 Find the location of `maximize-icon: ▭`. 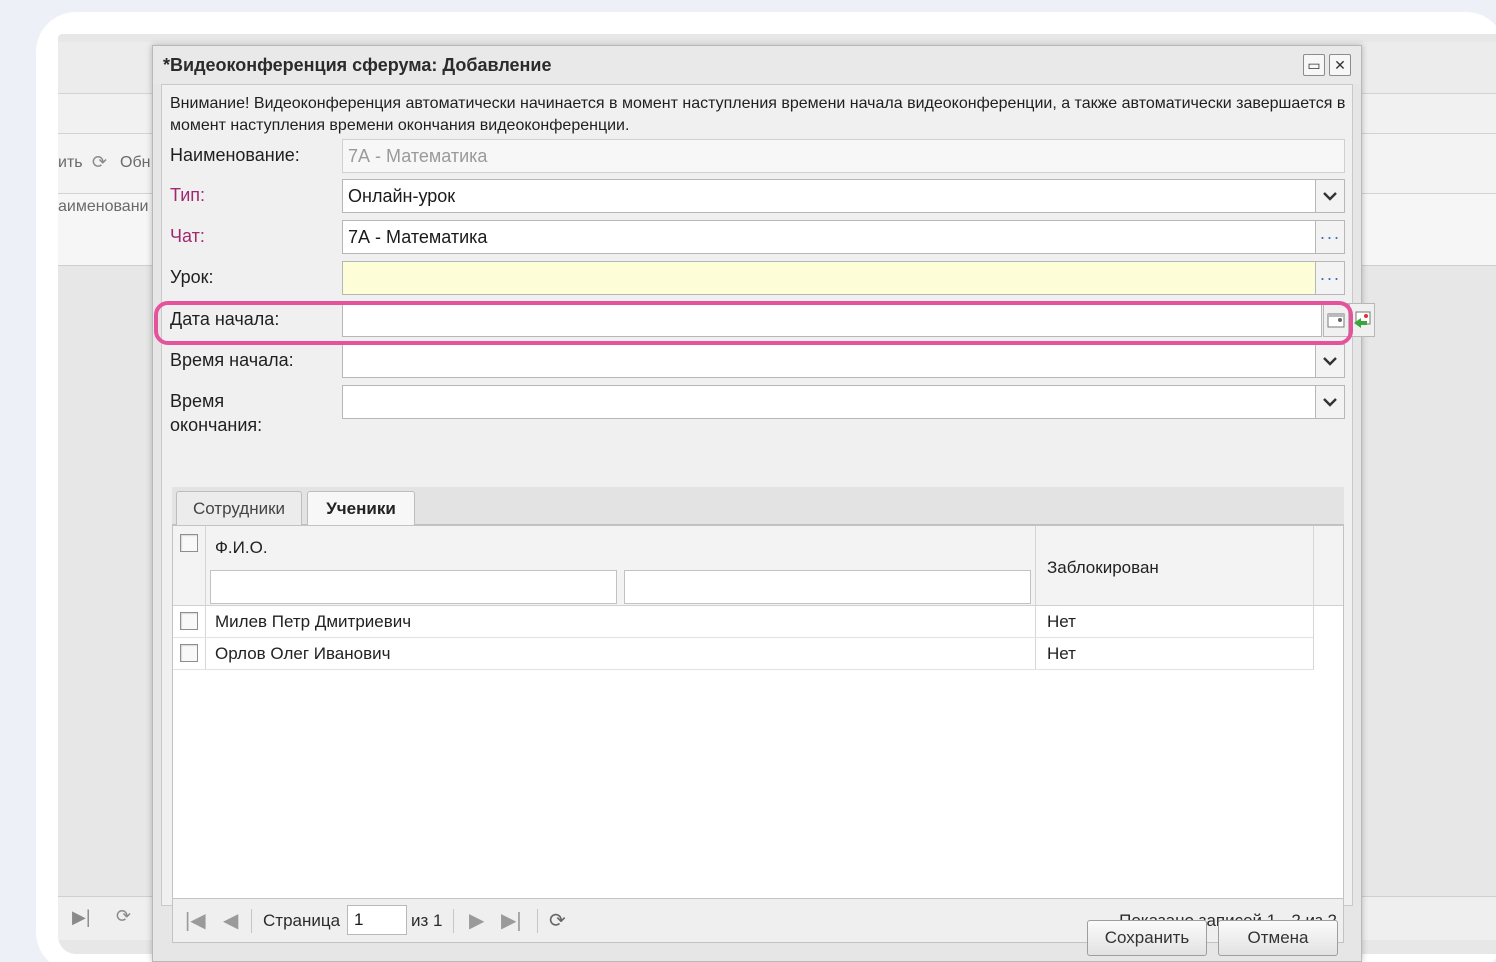

maximize-icon: ▭ is located at coordinates (1314, 64).